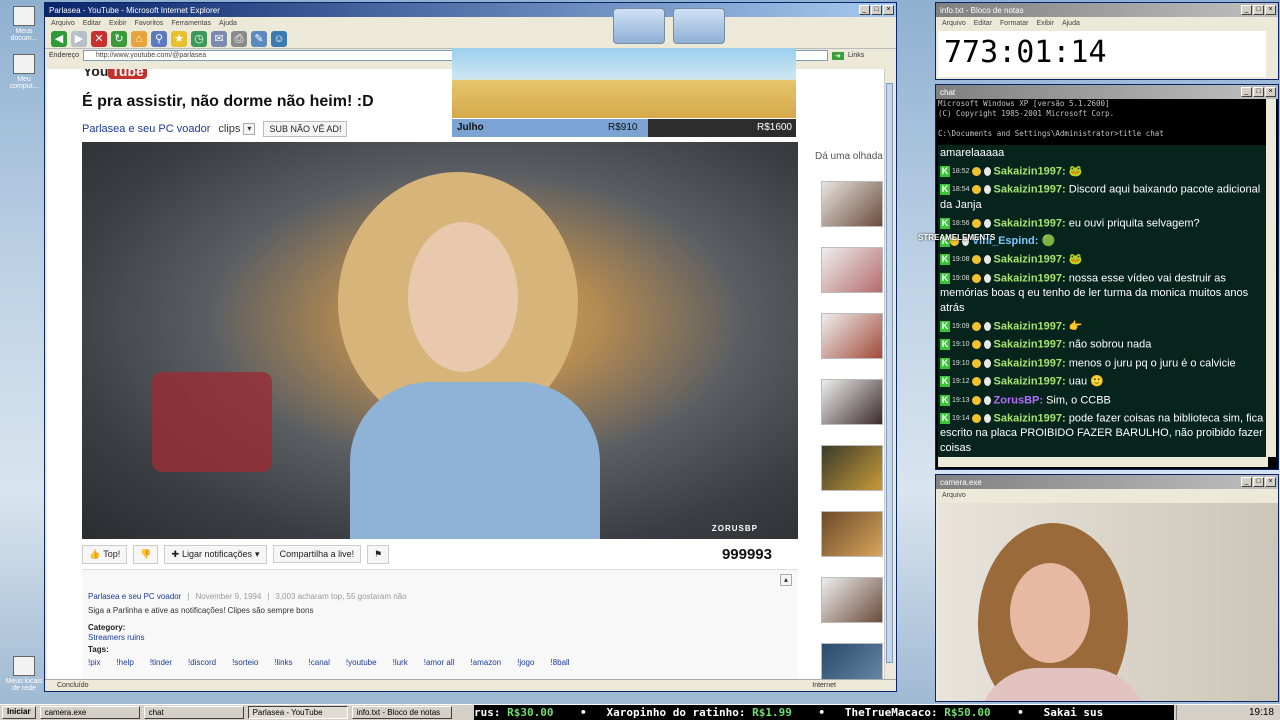  Describe the element at coordinates (199, 38) in the screenshot. I see `history-icon: ◷` at that location.